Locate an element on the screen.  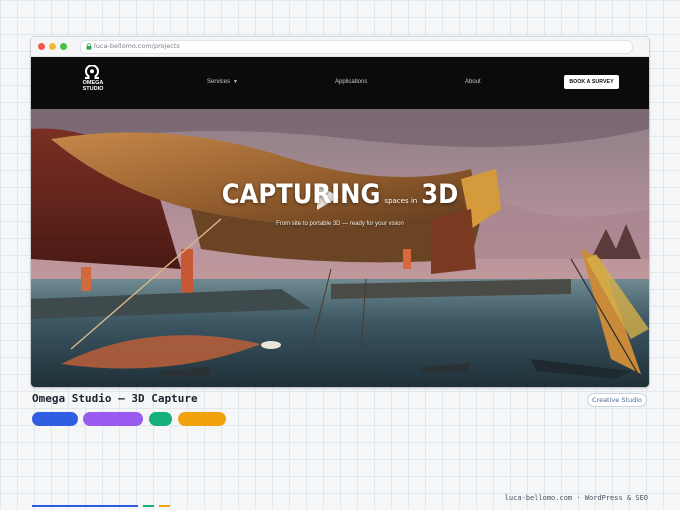
minimize-window-dot is located at coordinates (52, 46).